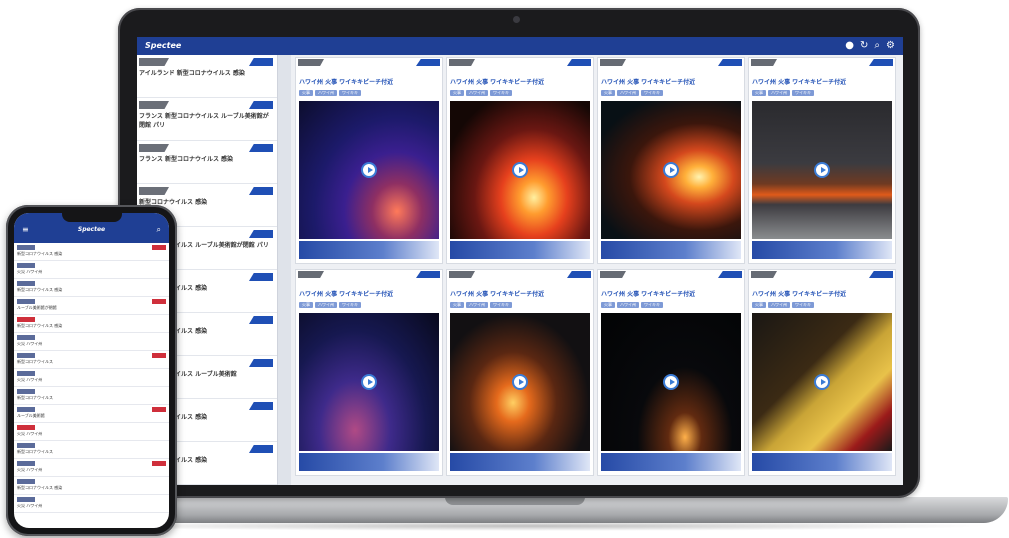 The width and height of the screenshot is (1009, 538). I want to click on sidebar-item: アイルランド 新型コロナウイルス 感染, so click(207, 76).